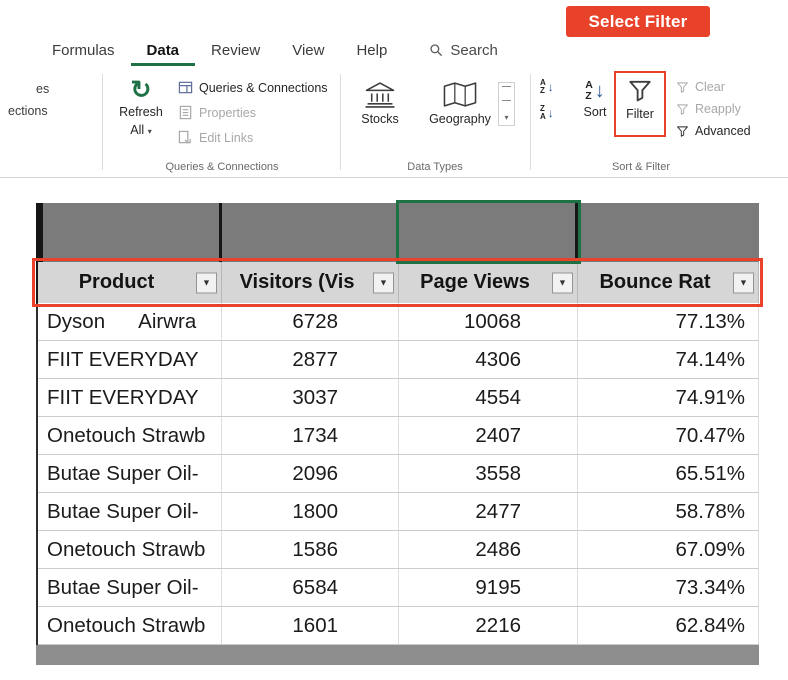 This screenshot has width=788, height=680. I want to click on cell-page-views: 4306, so click(488, 359).